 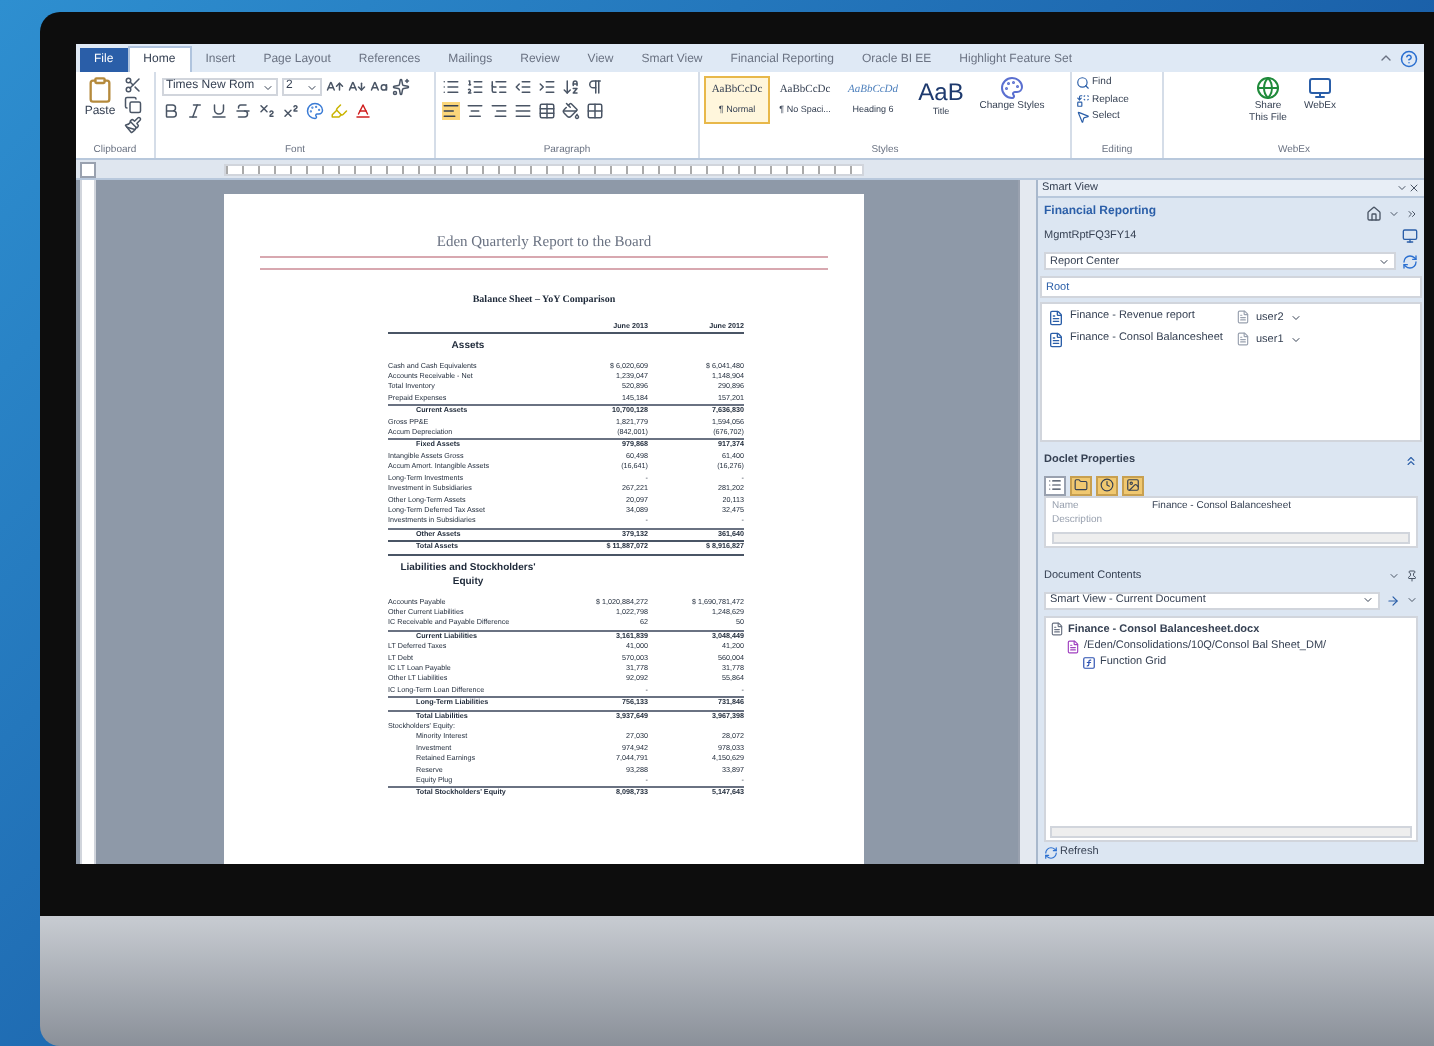 I want to click on image-icon, so click(x=1133, y=485).